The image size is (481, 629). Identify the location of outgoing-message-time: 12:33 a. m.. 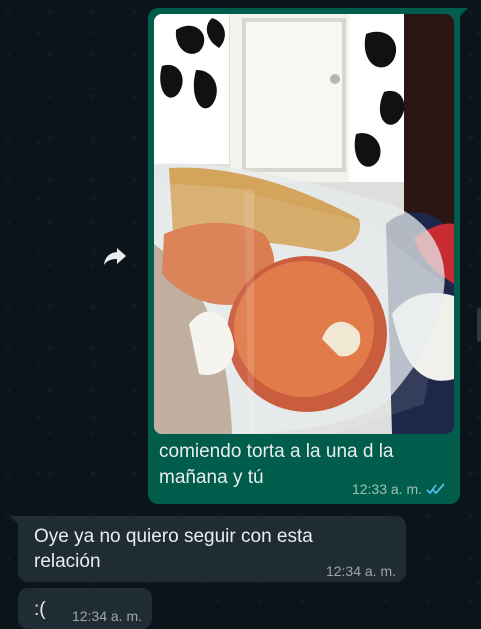
(386, 489).